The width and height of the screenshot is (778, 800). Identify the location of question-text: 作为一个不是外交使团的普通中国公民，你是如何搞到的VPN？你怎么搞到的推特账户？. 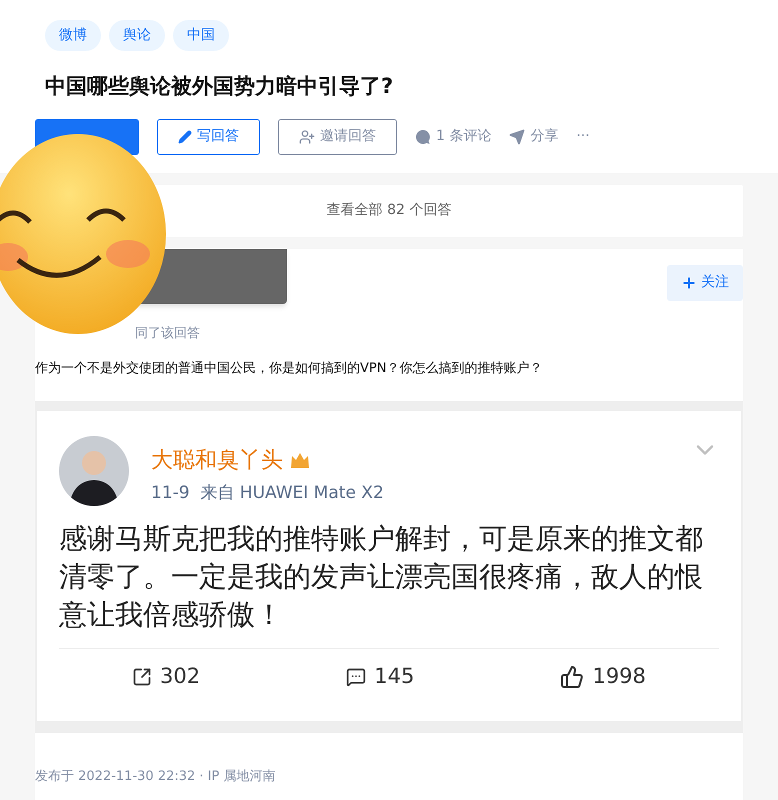
(289, 369).